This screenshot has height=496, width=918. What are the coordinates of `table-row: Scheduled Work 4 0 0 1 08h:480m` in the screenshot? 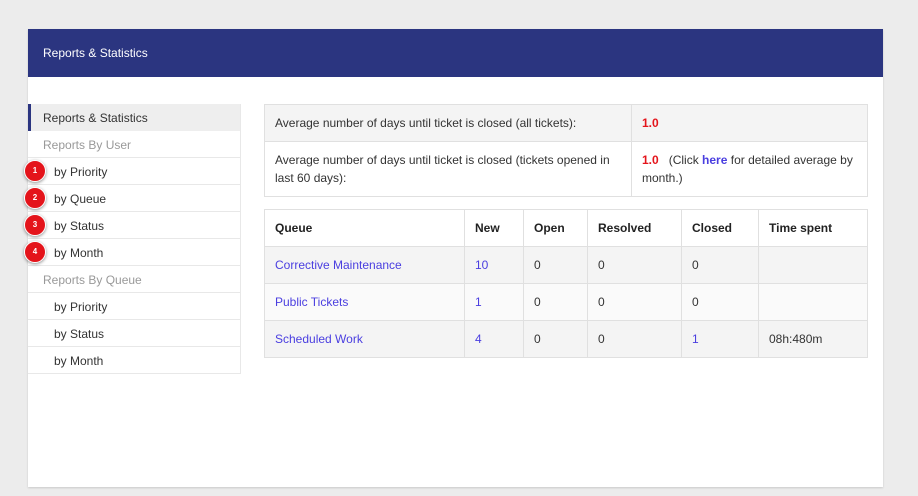 It's located at (566, 339).